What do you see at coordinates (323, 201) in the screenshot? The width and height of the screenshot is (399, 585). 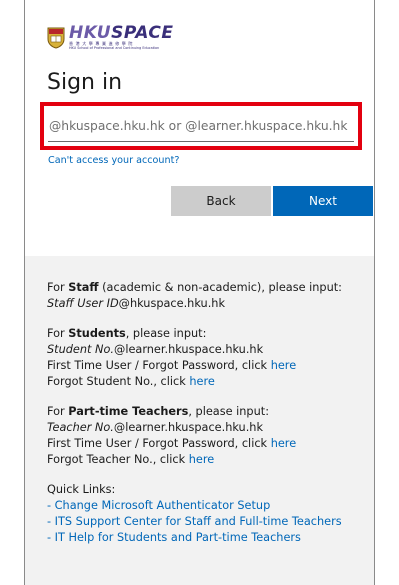 I see `next-button: Next` at bounding box center [323, 201].